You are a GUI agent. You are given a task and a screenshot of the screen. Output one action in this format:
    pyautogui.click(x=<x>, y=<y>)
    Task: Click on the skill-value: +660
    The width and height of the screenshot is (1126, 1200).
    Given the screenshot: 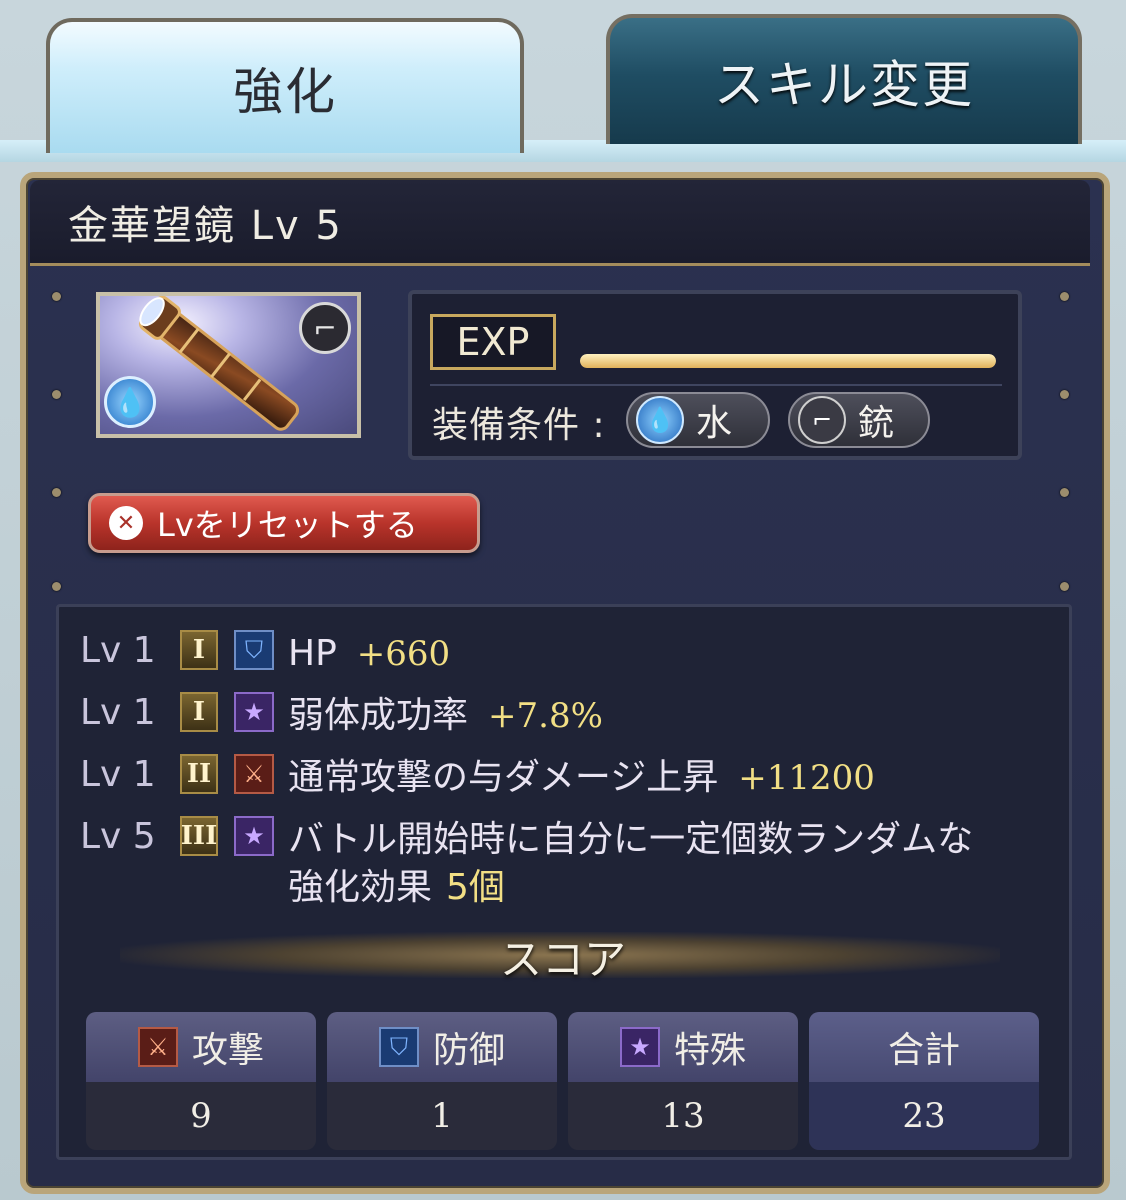 What is the action you would take?
    pyautogui.click(x=403, y=654)
    